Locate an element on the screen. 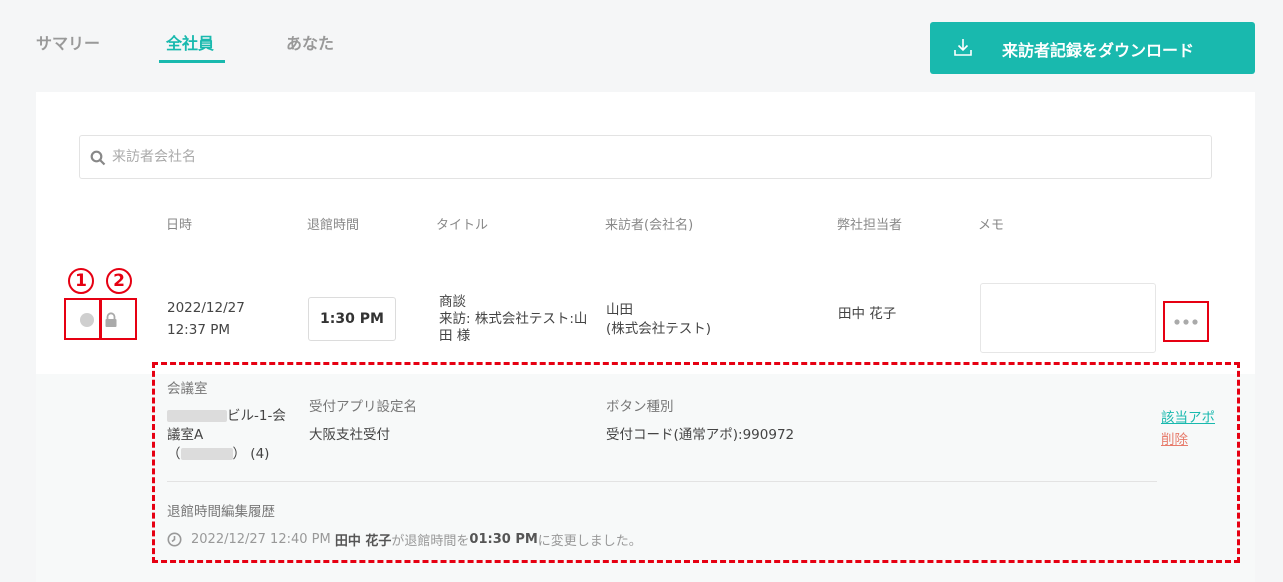  active-tab-indicator is located at coordinates (192, 61).